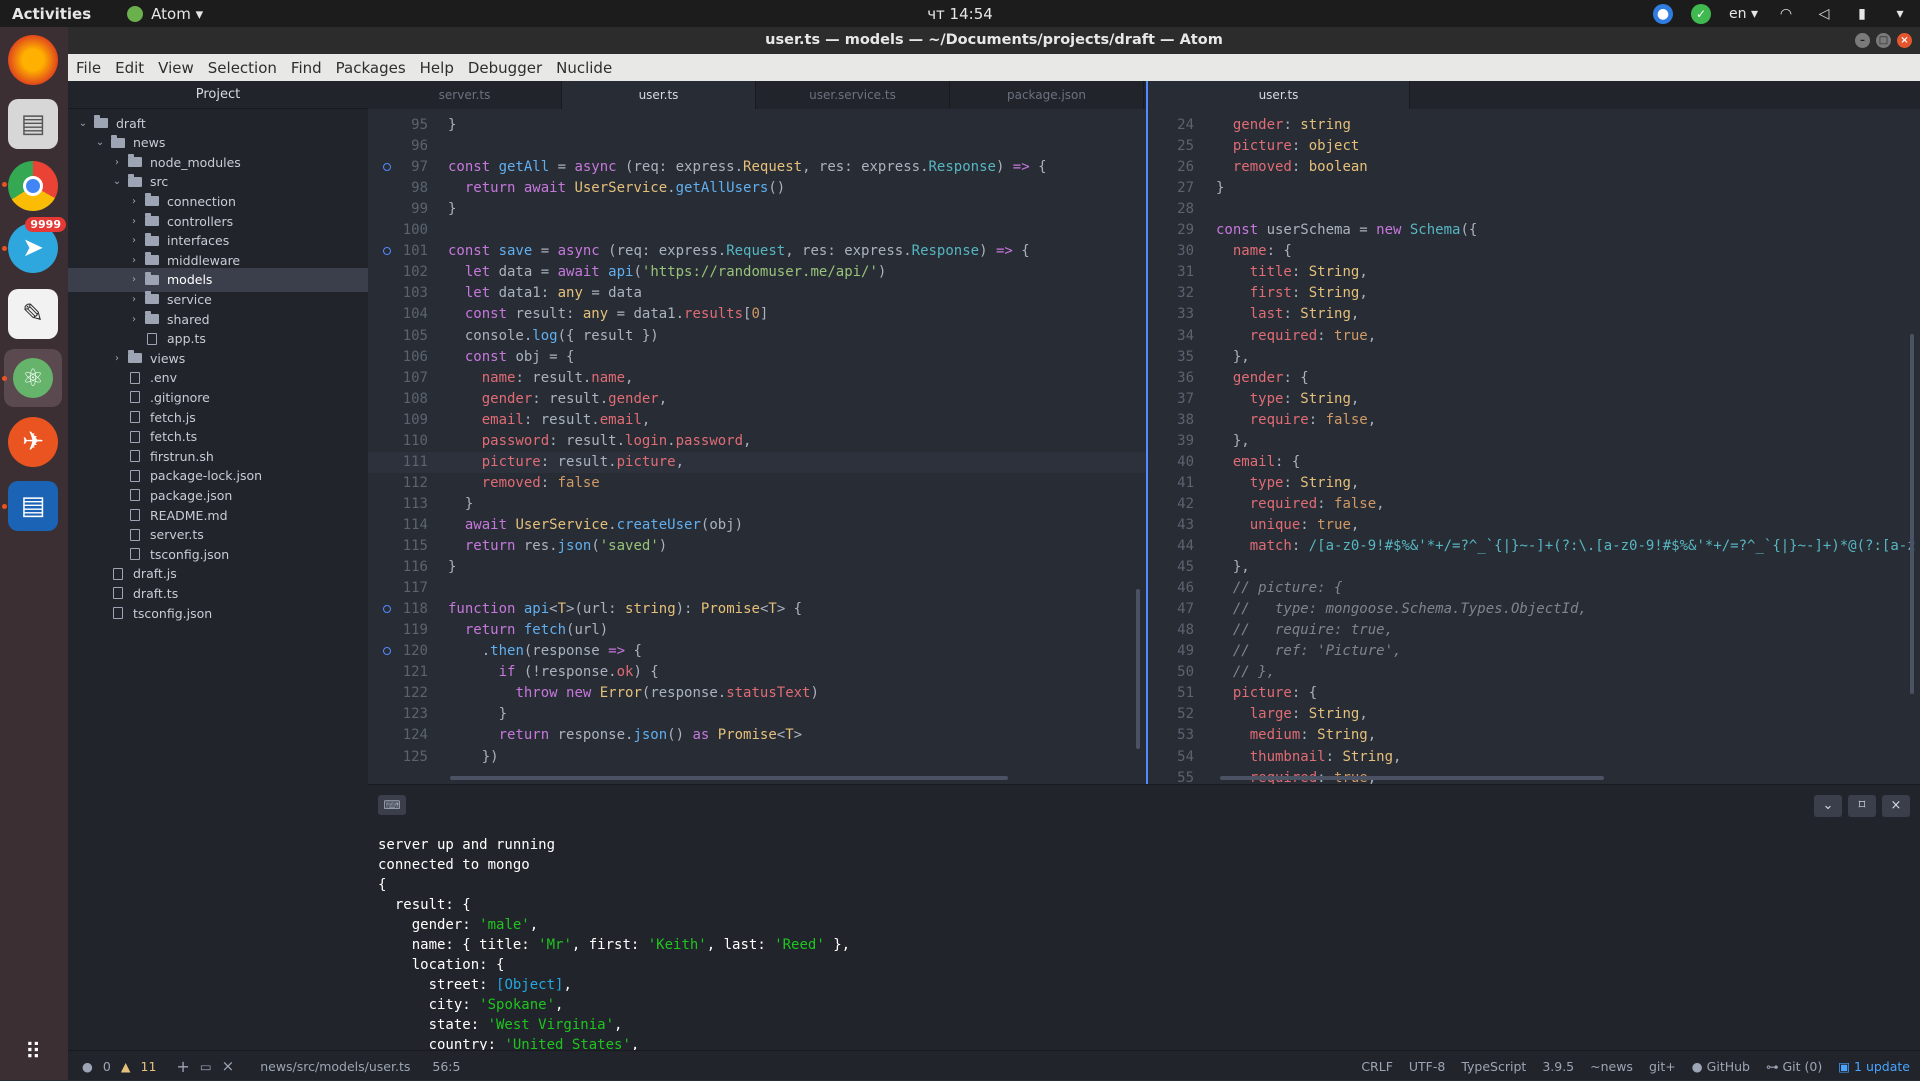 The height and width of the screenshot is (1081, 1920). What do you see at coordinates (1377, 1066) in the screenshot?
I see `line-ending: CRLF` at bounding box center [1377, 1066].